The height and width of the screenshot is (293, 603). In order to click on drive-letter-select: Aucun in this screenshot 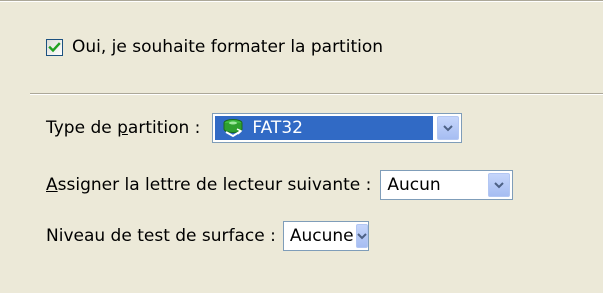, I will do `click(447, 185)`.